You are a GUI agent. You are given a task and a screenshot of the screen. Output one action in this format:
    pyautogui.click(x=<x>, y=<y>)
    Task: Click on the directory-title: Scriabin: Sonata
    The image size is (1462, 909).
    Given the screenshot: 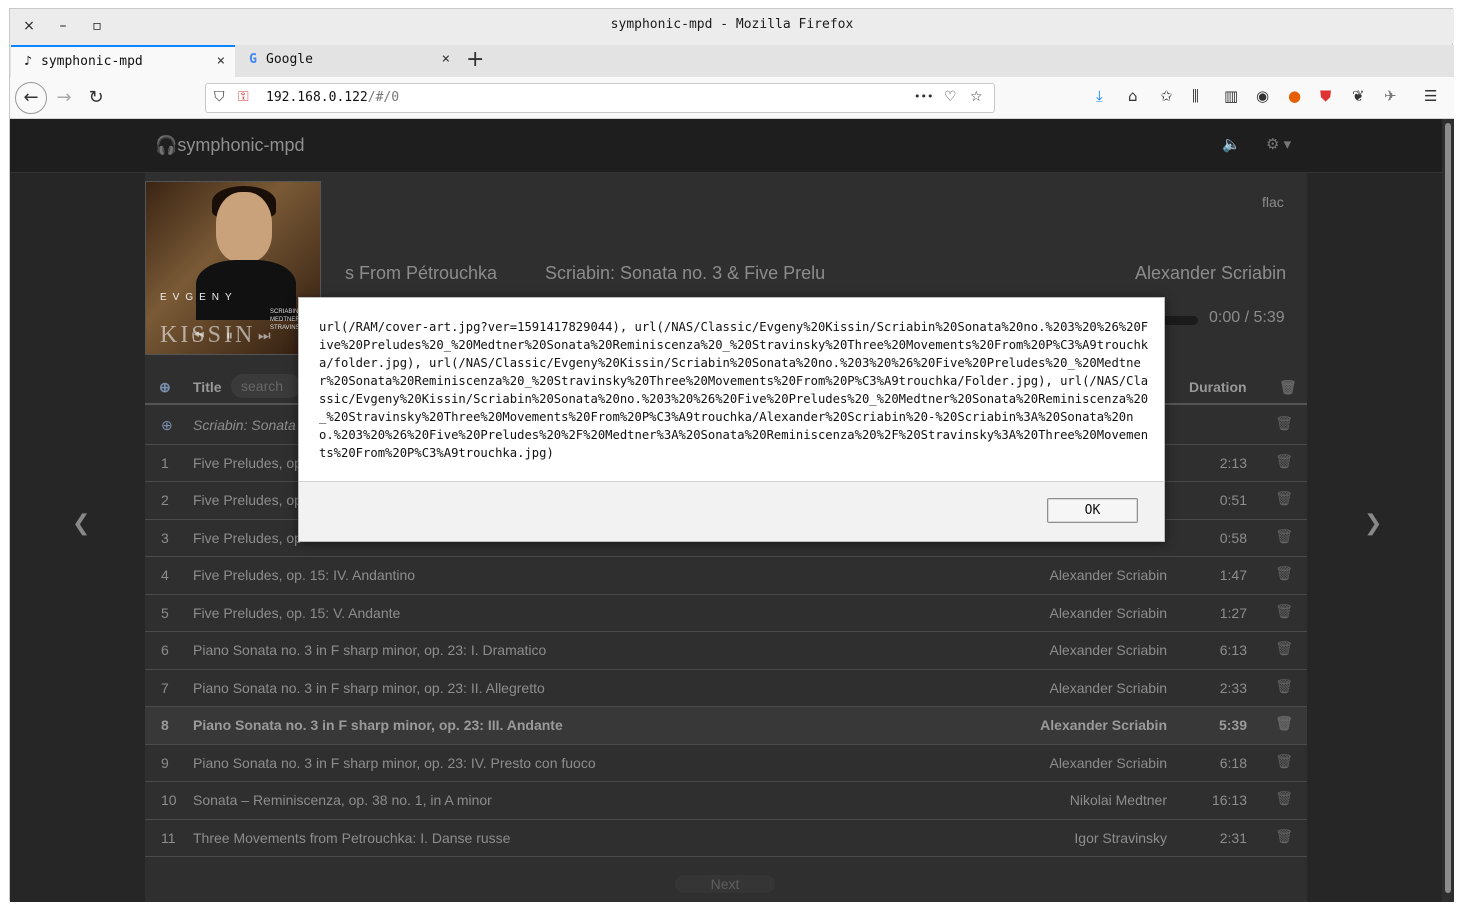 What is the action you would take?
    pyautogui.click(x=244, y=425)
    